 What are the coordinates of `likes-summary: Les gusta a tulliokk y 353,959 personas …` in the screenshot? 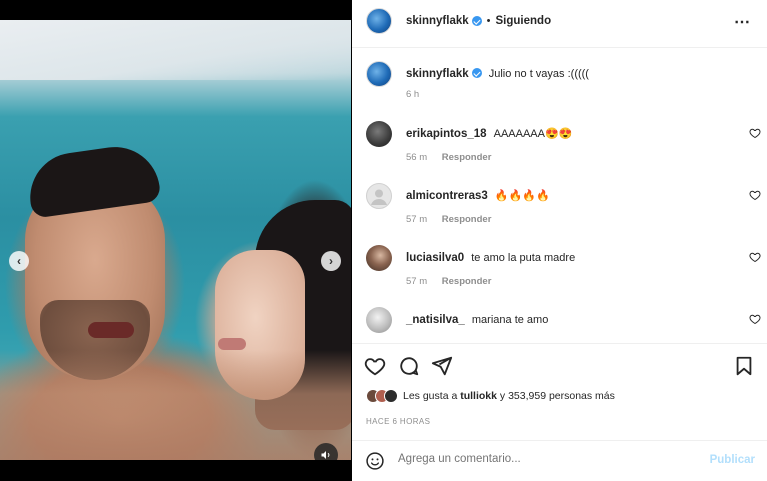 It's located at (490, 396).